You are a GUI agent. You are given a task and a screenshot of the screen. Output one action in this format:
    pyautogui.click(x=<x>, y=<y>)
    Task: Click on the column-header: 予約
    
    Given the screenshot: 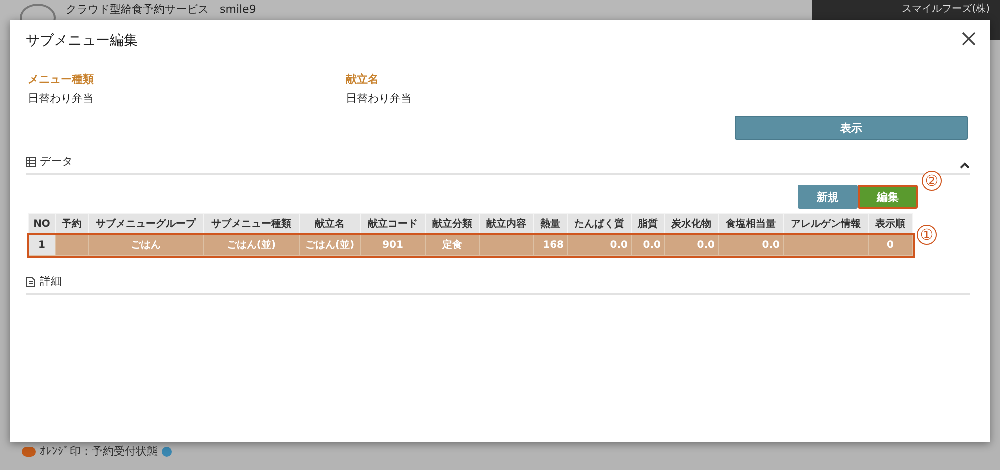 What is the action you would take?
    pyautogui.click(x=72, y=224)
    